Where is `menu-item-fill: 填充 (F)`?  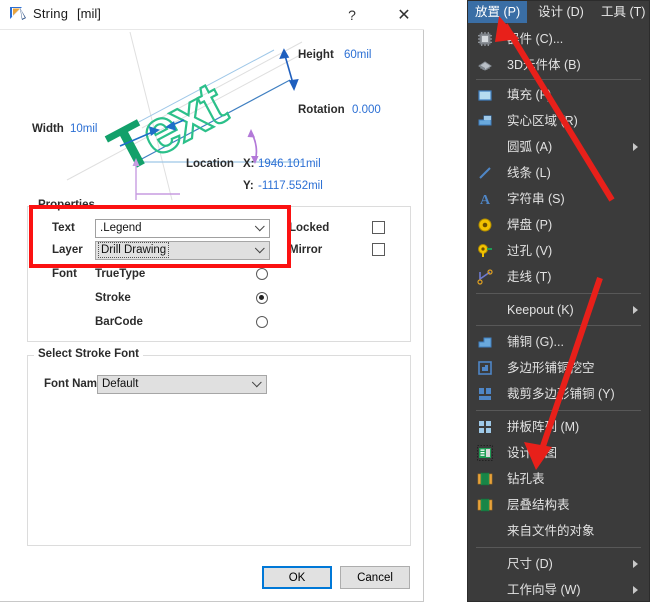 menu-item-fill: 填充 (F) is located at coordinates (558, 95).